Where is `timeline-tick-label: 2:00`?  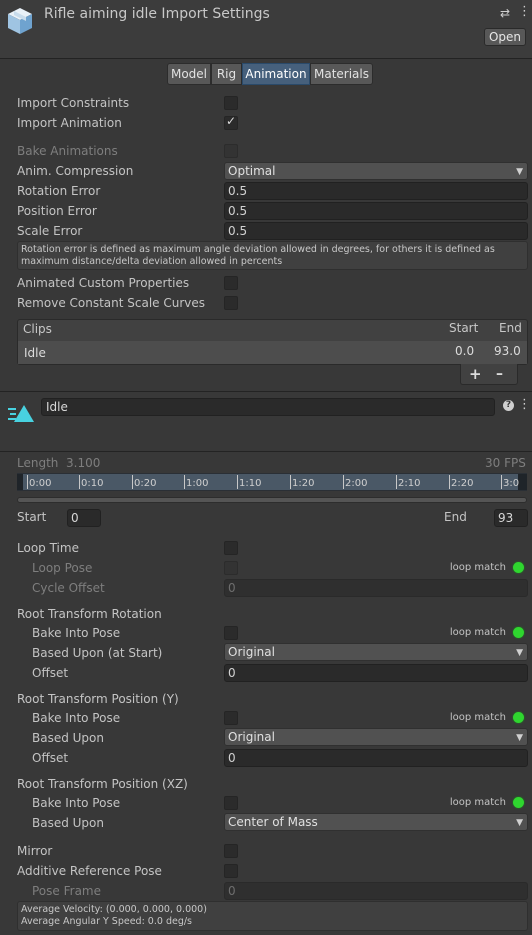
timeline-tick-label: 2:00 is located at coordinates (356, 483).